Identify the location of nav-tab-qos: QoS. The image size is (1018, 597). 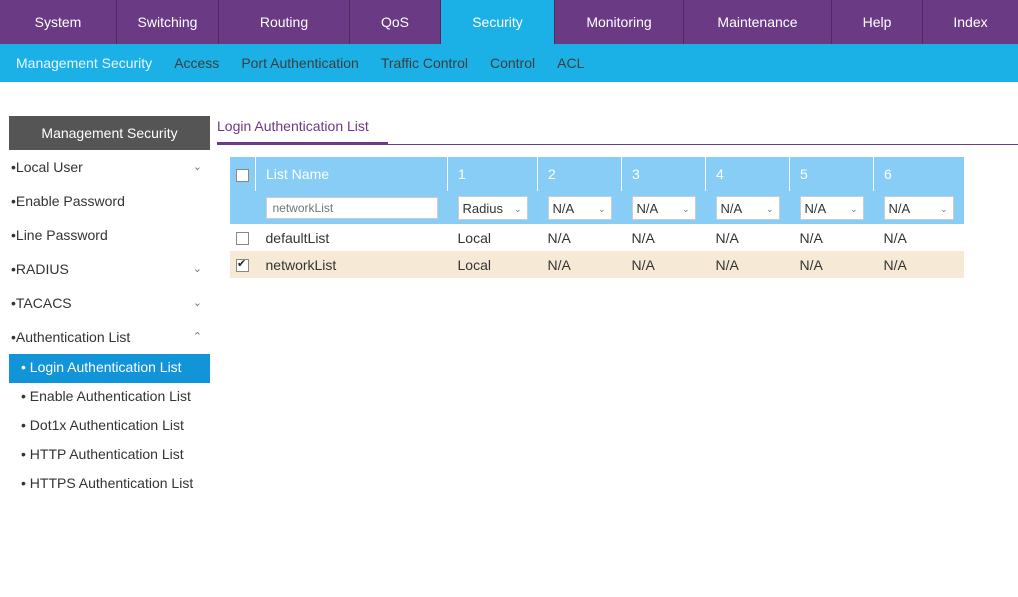
(395, 22).